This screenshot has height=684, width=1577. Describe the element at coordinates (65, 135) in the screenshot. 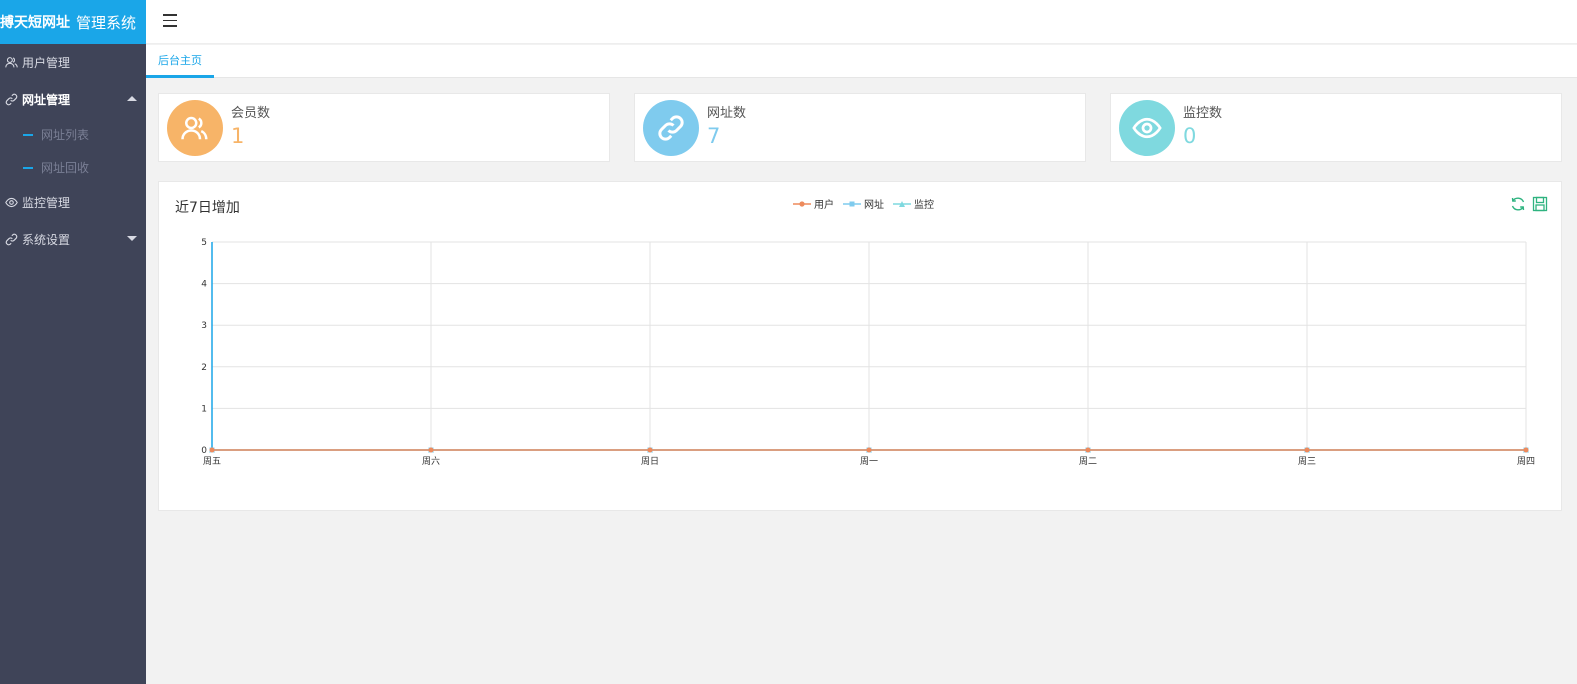

I see `sidebar-subitem-label: 网址列表` at that location.